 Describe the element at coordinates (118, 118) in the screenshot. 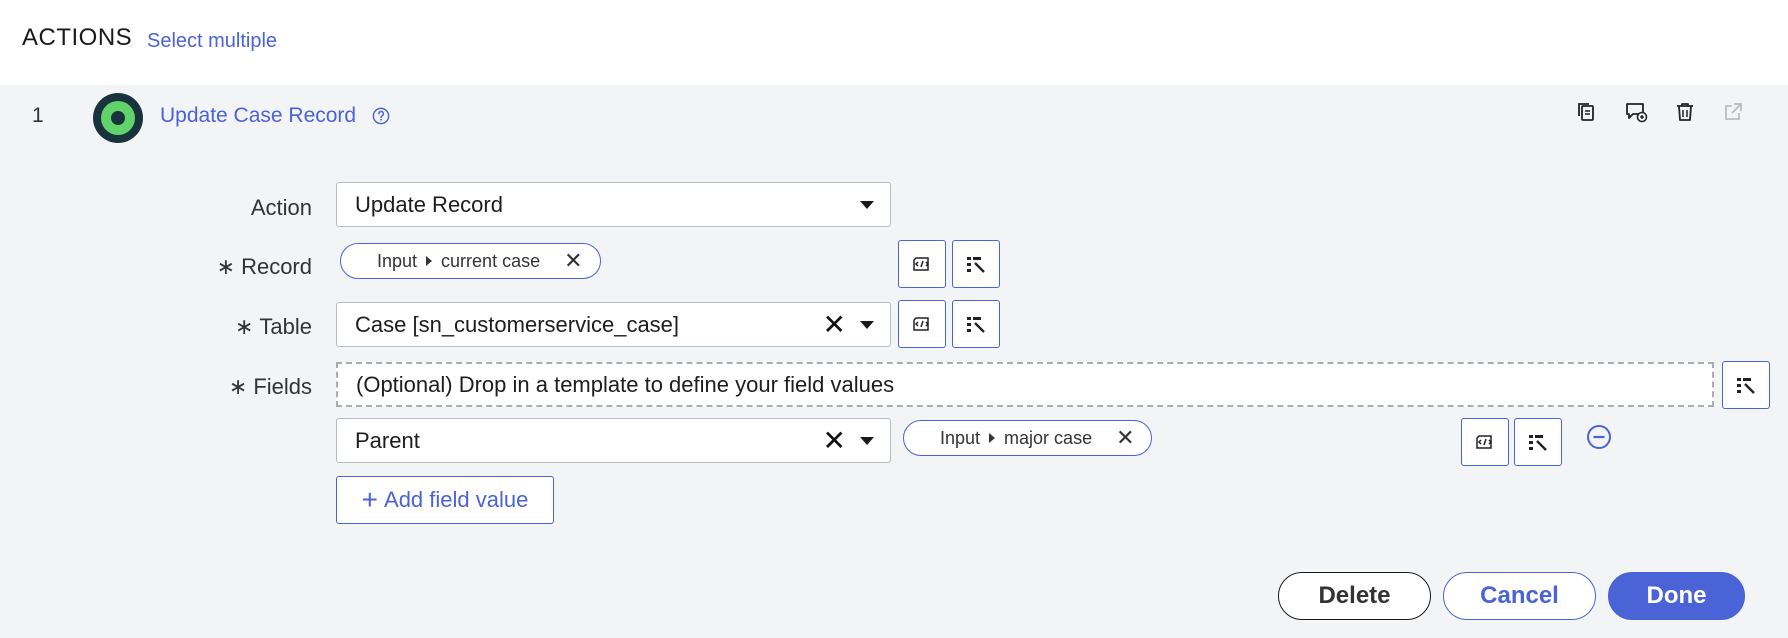

I see `step-avatar-icon` at that location.